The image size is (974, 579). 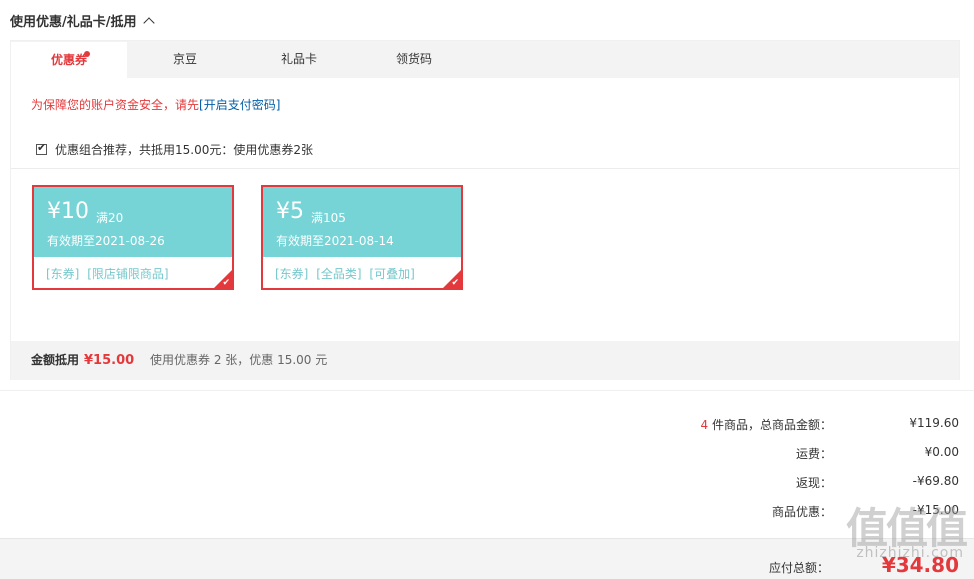 What do you see at coordinates (770, 425) in the screenshot?
I see `items-label-text: 件商品，总商品金额：` at bounding box center [770, 425].